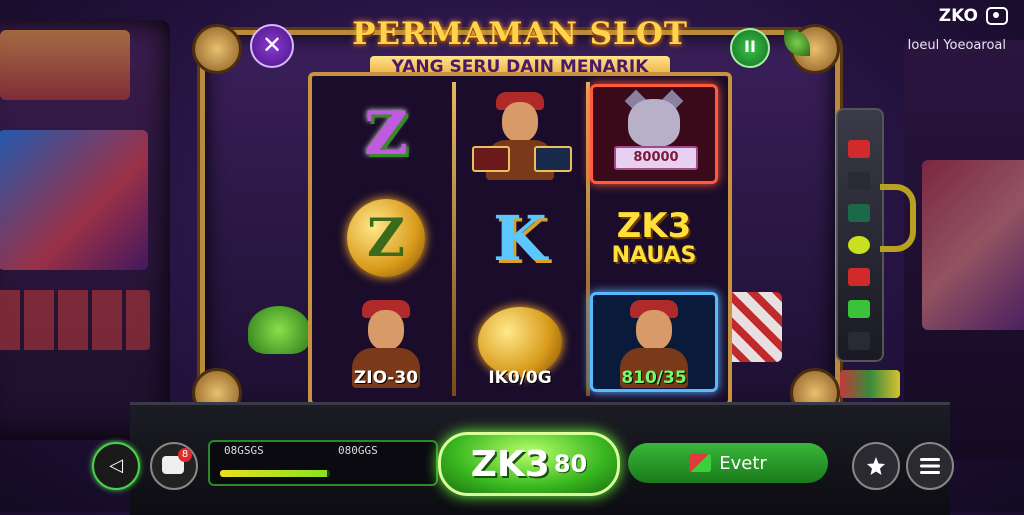 This screenshot has width=1024, height=515. I want to click on bet-button: Evetr, so click(728, 463).